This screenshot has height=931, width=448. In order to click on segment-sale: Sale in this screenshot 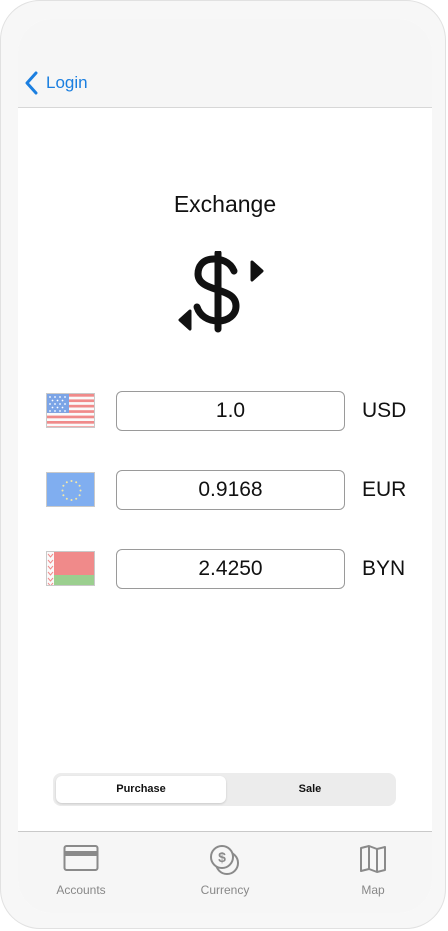, I will do `click(310, 789)`.